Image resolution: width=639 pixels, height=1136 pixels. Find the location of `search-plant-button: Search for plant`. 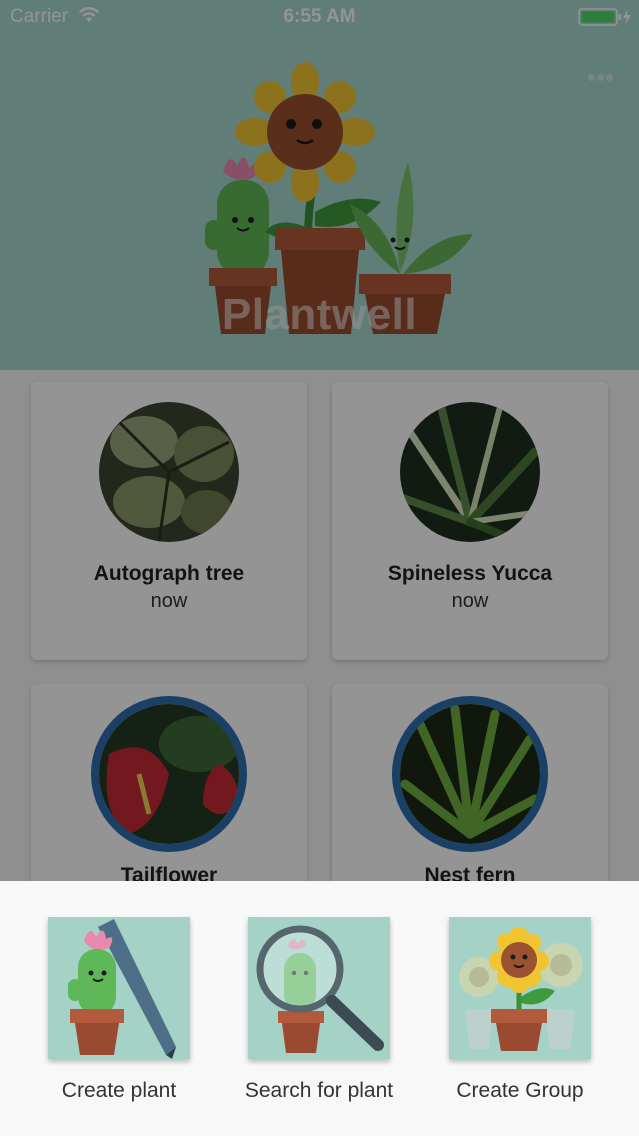

search-plant-button: Search for plant is located at coordinates (319, 1017).